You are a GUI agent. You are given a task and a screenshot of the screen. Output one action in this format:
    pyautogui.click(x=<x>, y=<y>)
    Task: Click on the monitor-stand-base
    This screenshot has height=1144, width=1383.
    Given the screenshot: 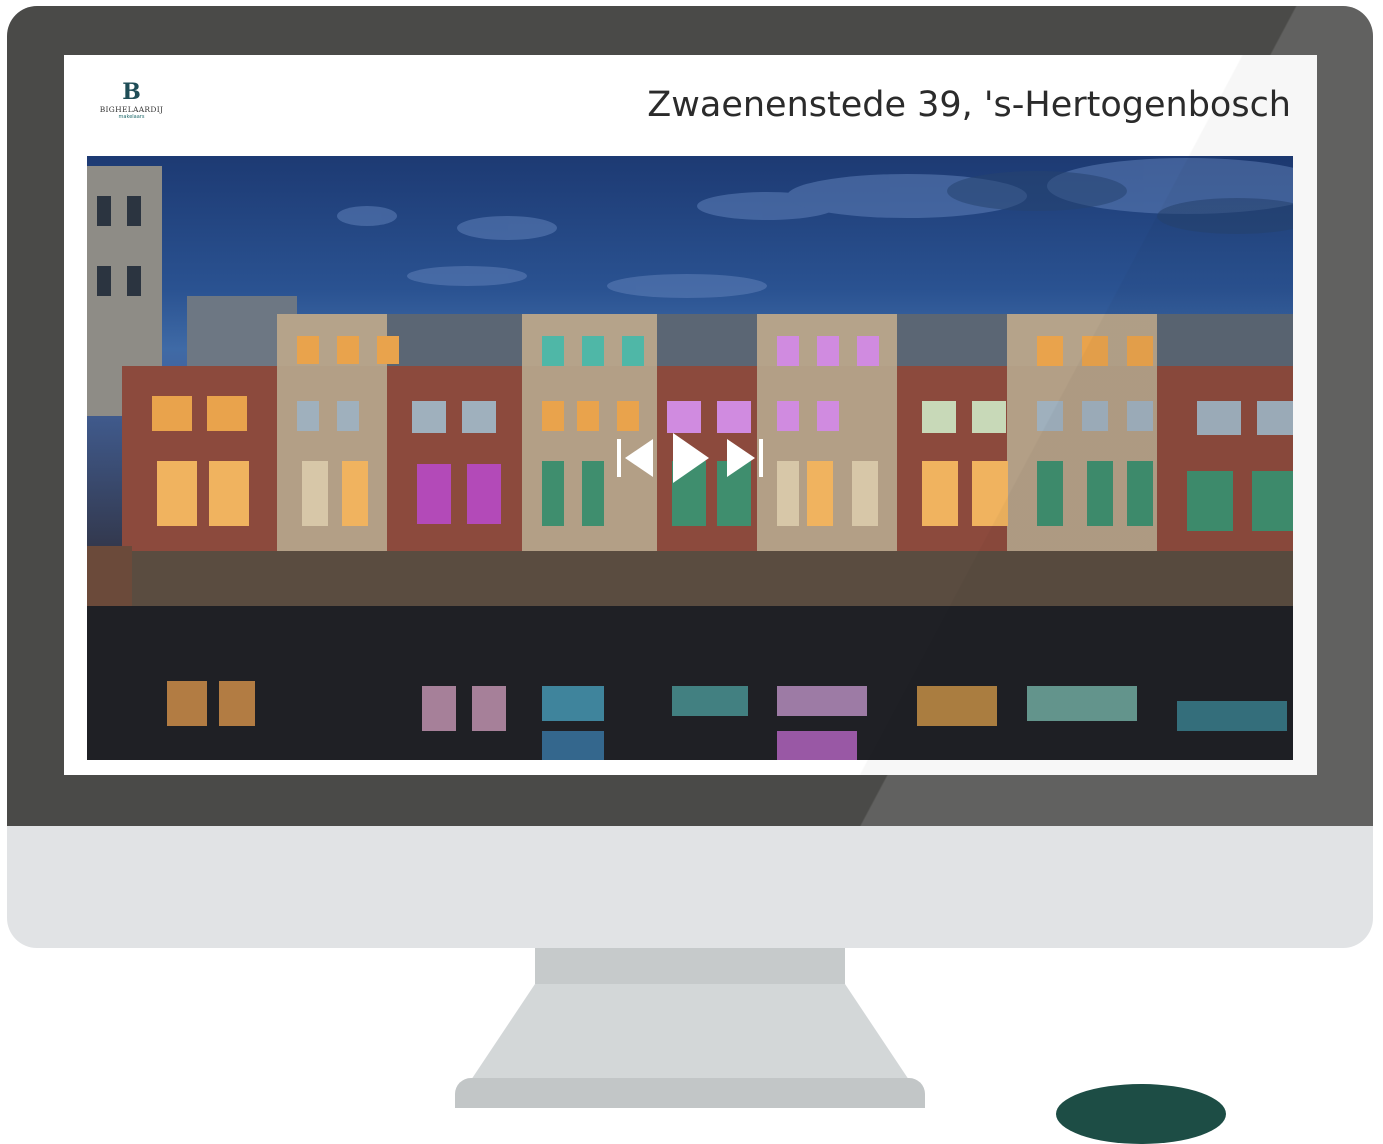 What is the action you would take?
    pyautogui.click(x=690, y=1093)
    